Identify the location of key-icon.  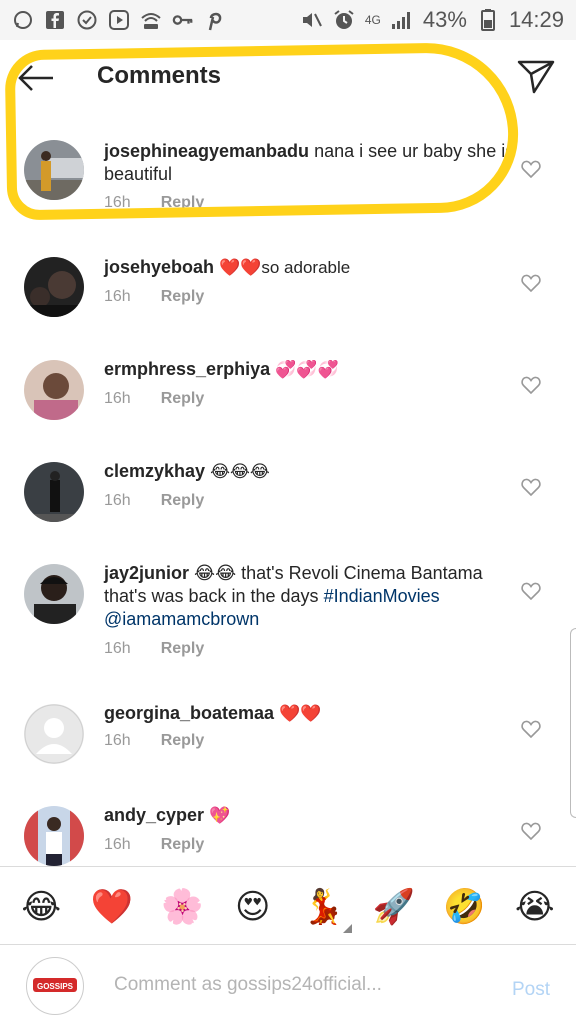
(183, 20).